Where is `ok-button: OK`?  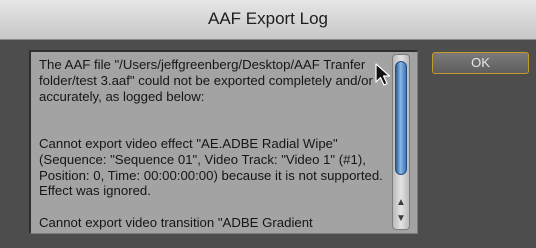 ok-button: OK is located at coordinates (480, 63).